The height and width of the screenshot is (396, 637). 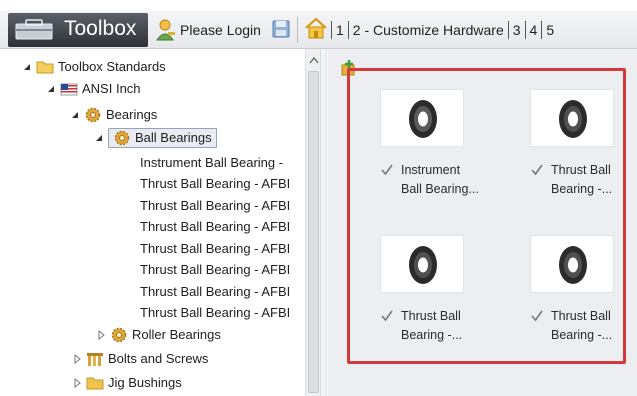 I want to click on login-button: Please Login, so click(x=211, y=30).